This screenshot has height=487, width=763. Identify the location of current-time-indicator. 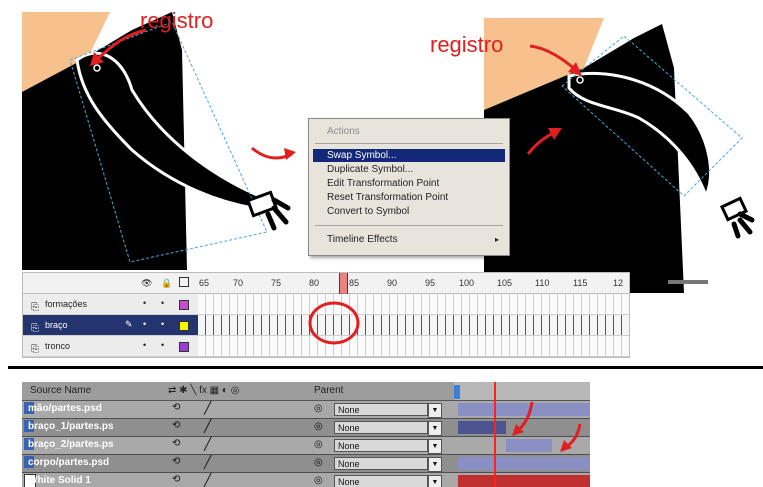
(495, 434).